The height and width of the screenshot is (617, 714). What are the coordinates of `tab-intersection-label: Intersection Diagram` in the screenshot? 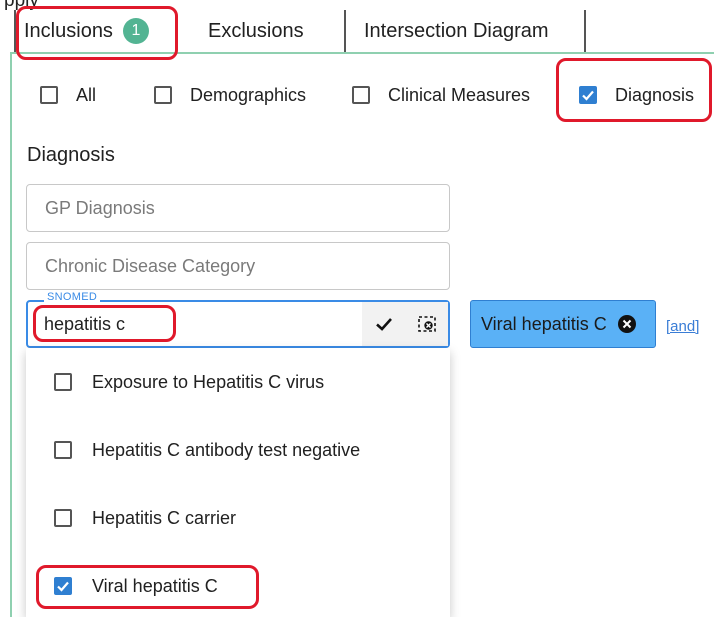 It's located at (456, 30).